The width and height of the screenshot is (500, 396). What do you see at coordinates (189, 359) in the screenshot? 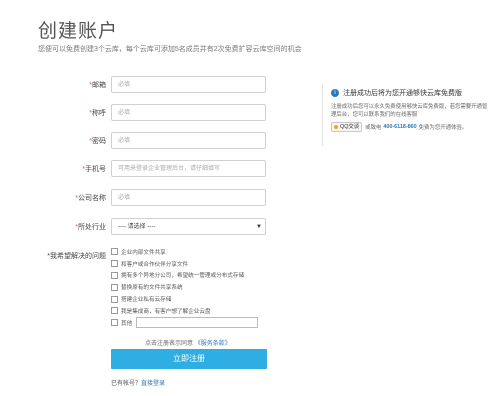
I see `register-button: 立即注册` at bounding box center [189, 359].